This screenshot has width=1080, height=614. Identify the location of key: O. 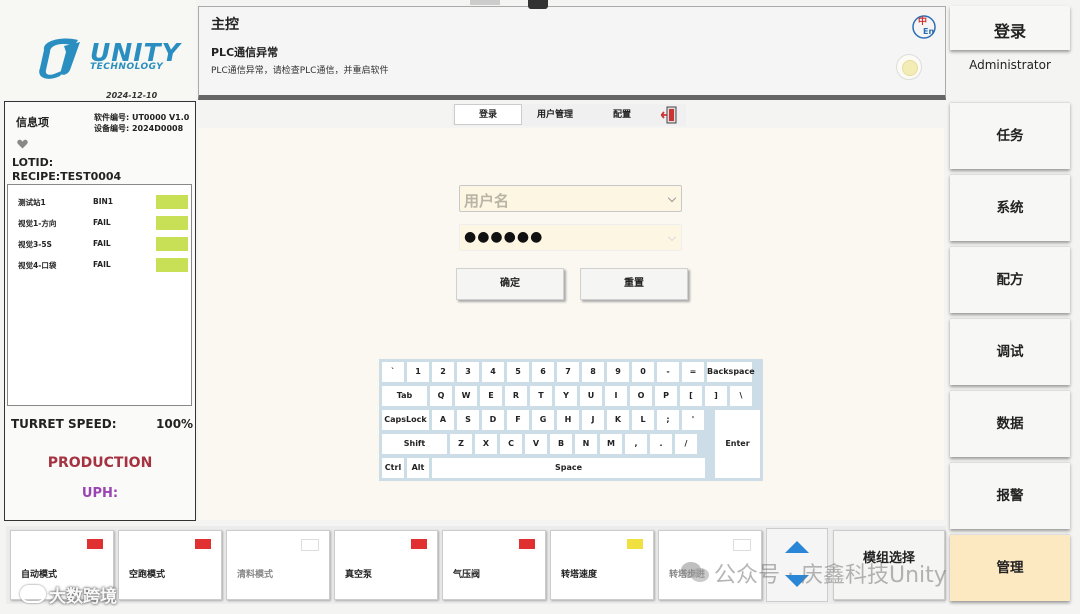
(641, 396).